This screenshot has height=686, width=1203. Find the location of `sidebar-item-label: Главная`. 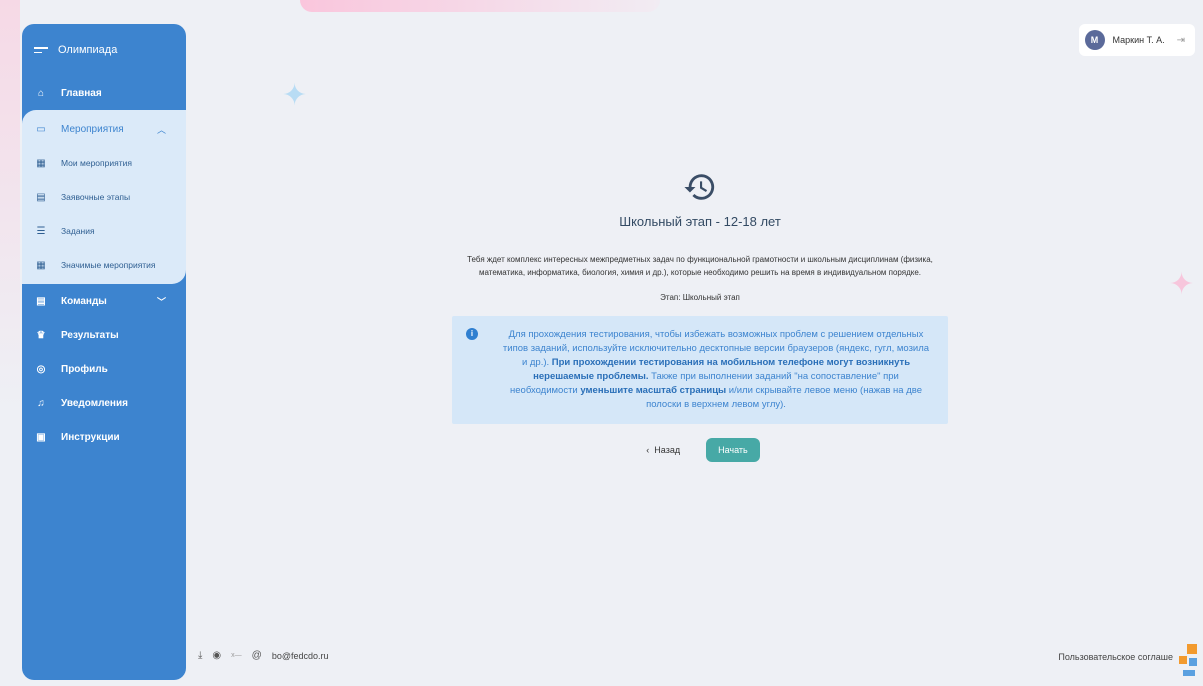

sidebar-item-label: Главная is located at coordinates (81, 93).